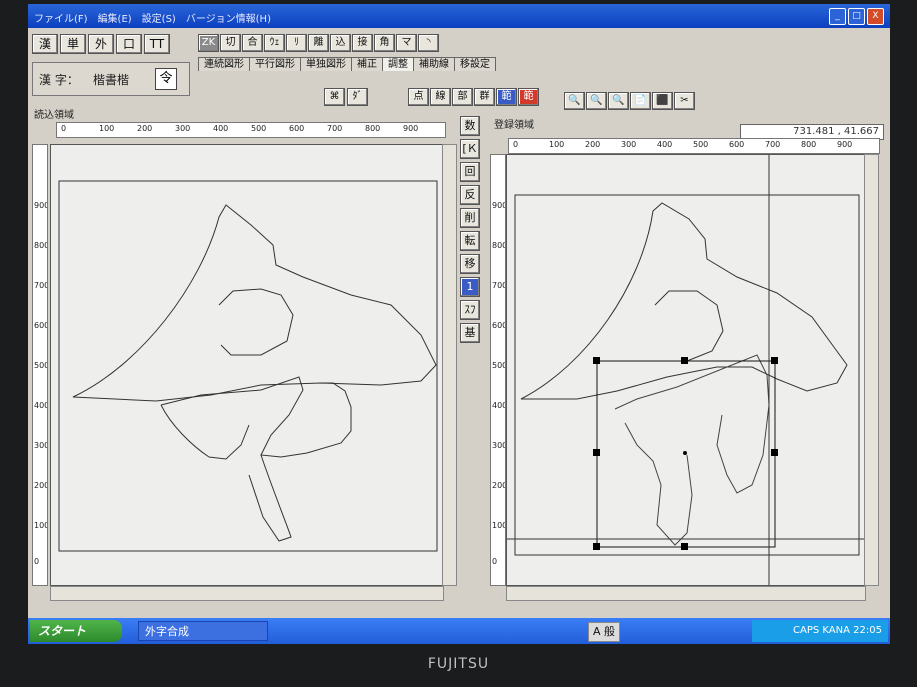 The width and height of the screenshot is (917, 687). I want to click on font-mode-button: TT, so click(157, 44).